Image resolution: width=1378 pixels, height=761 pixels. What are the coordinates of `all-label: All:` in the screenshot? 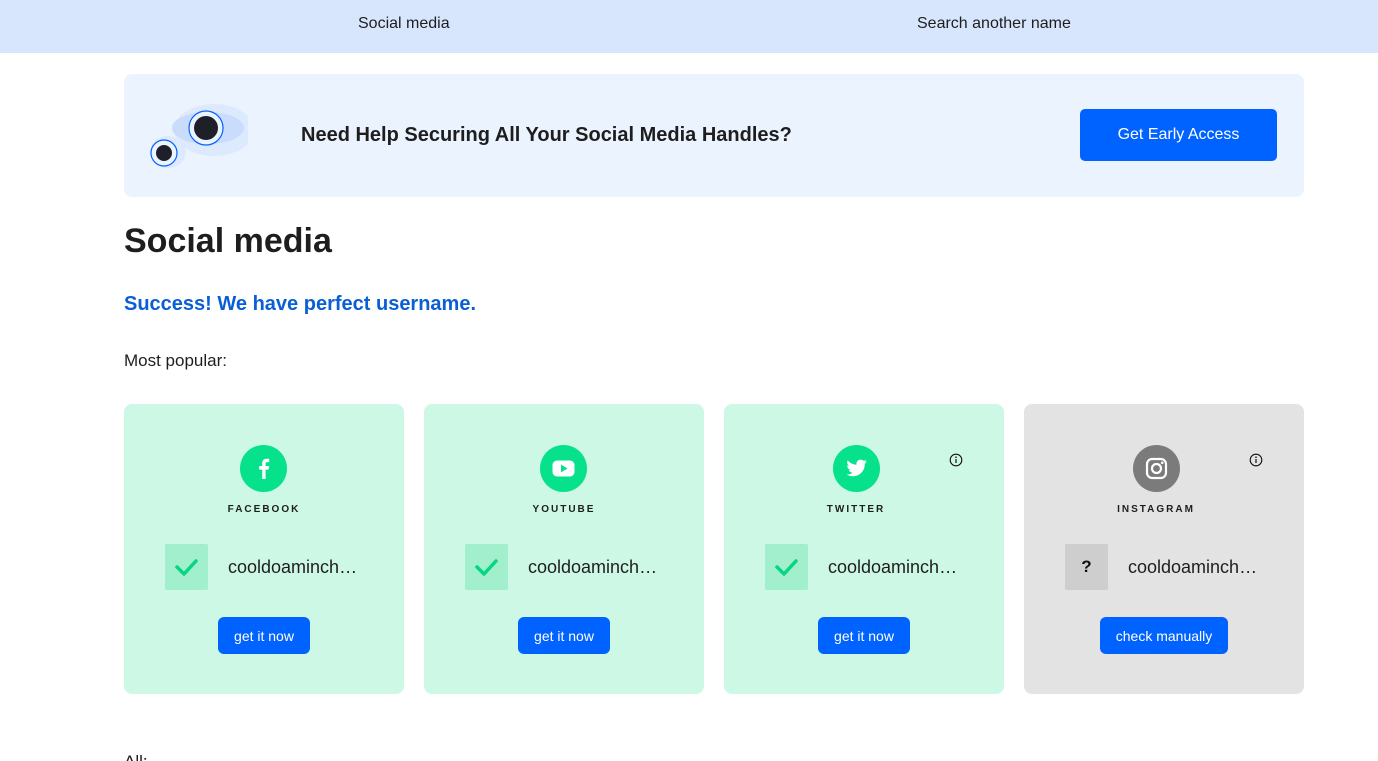 It's located at (136, 756).